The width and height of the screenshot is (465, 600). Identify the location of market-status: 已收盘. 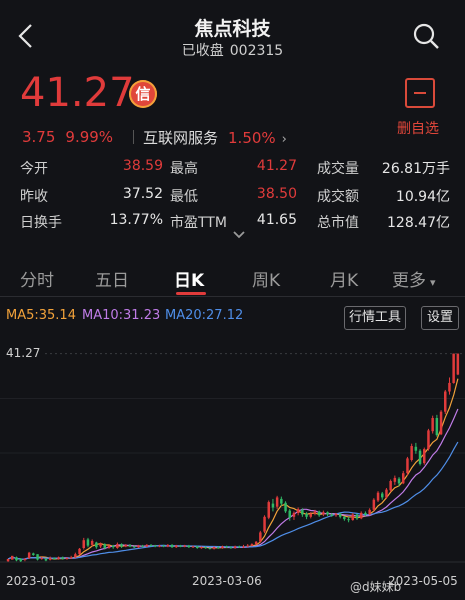
(202, 51).